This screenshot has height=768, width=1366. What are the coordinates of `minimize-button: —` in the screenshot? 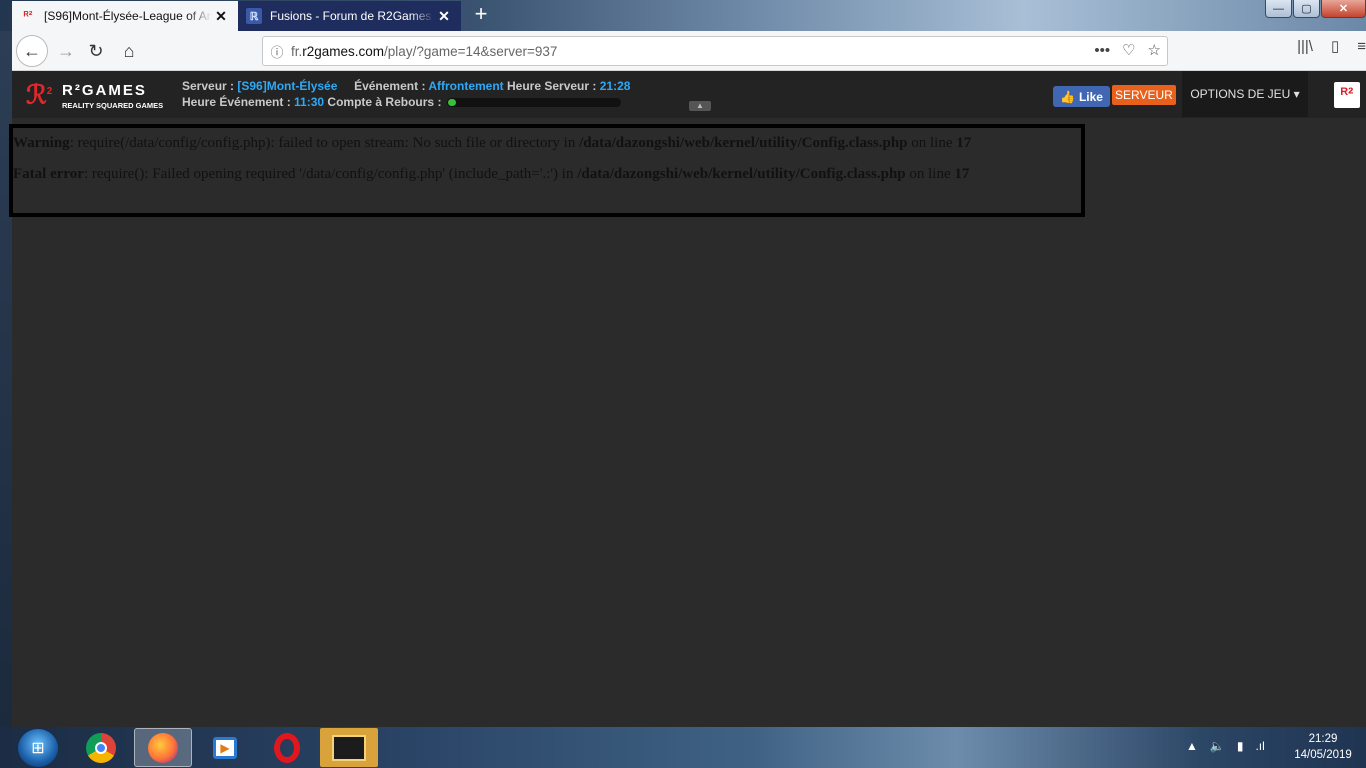 It's located at (1278, 9).